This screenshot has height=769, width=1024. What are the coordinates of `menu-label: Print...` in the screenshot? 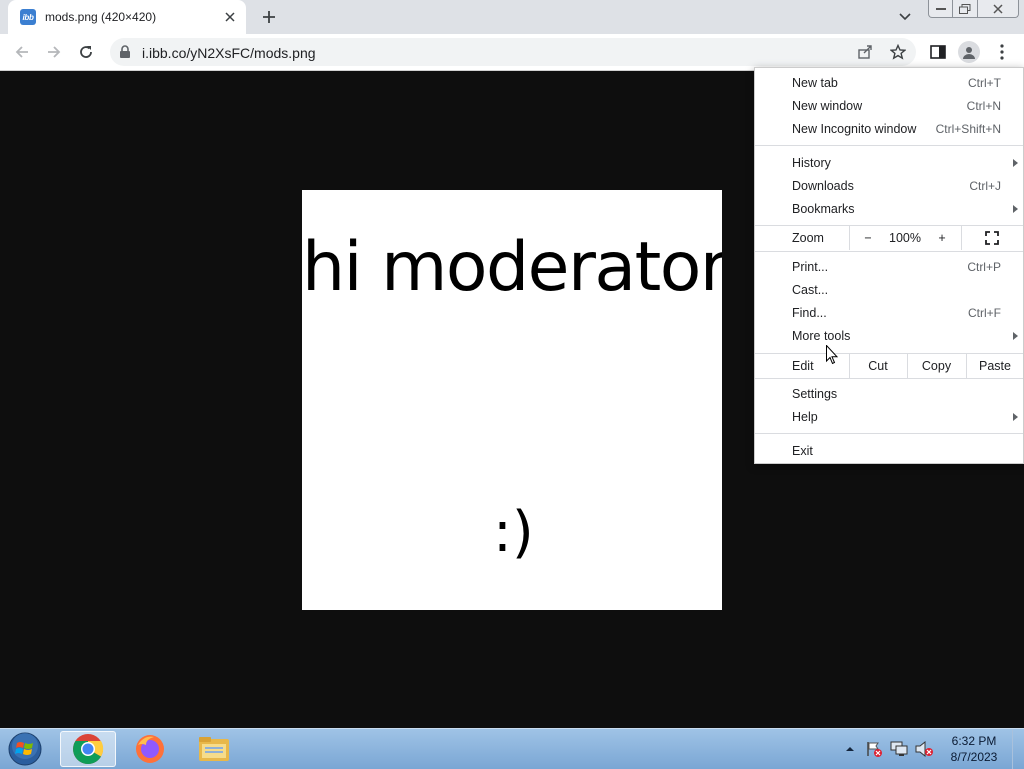 It's located at (810, 267).